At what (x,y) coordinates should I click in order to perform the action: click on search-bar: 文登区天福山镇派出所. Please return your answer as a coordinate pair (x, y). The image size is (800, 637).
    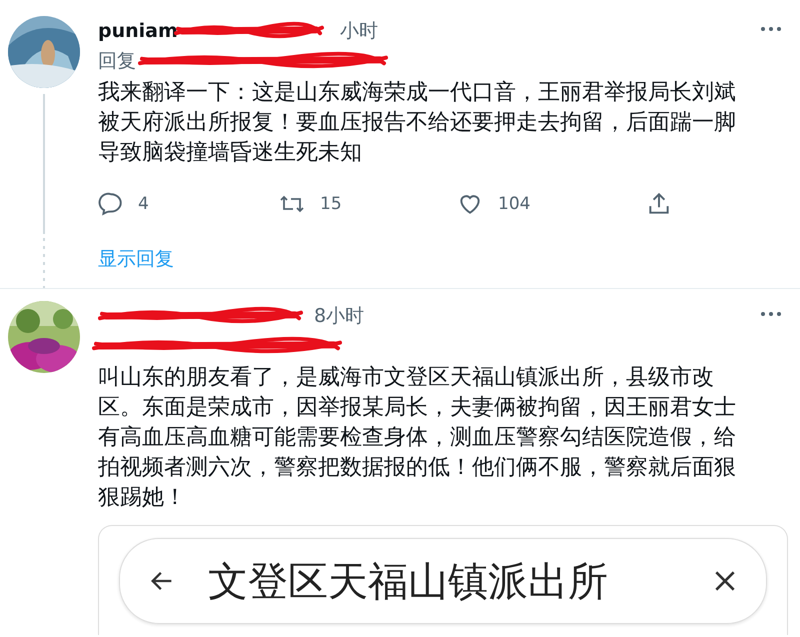
    Looking at the image, I should click on (443, 581).